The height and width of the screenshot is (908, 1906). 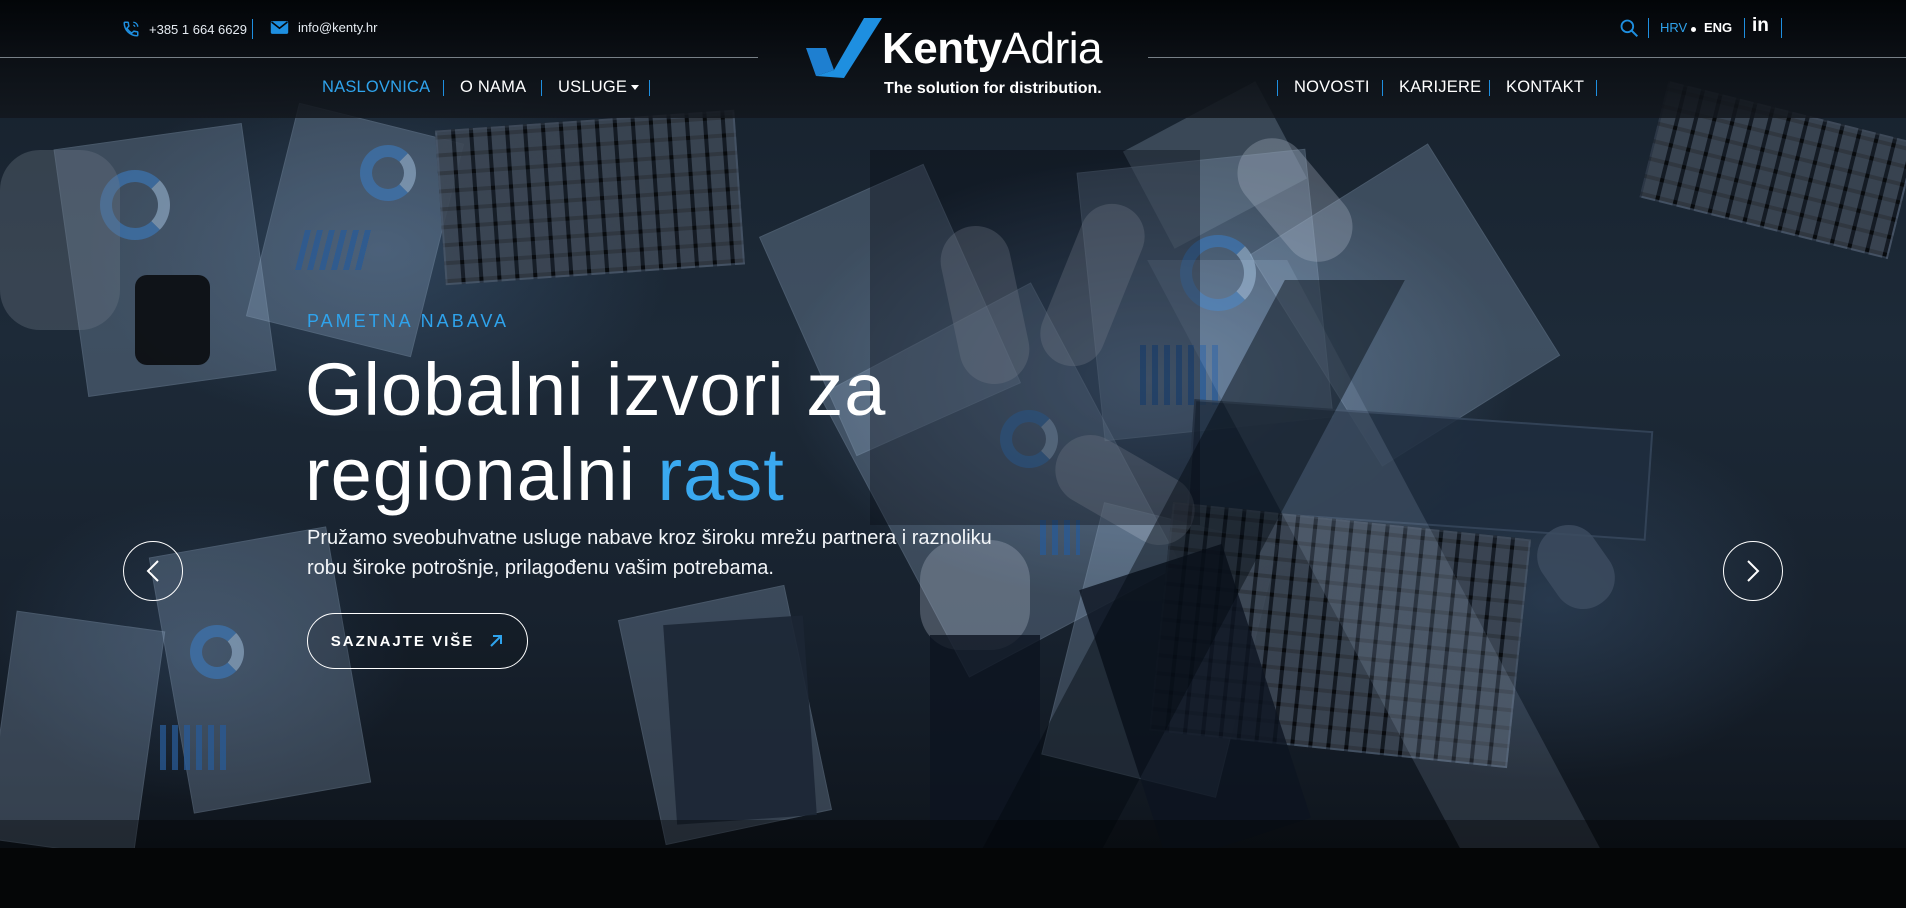 I want to click on carousel-next-button, so click(x=1753, y=571).